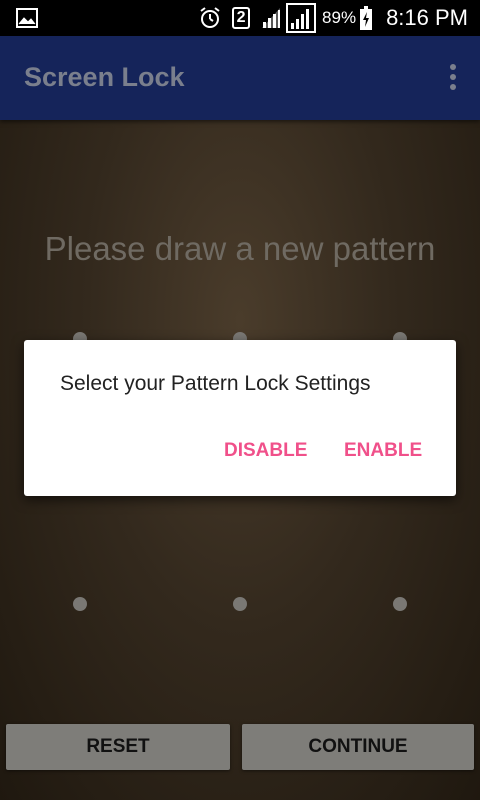  Describe the element at coordinates (358, 747) in the screenshot. I see `continue-button: CONTINUE` at that location.